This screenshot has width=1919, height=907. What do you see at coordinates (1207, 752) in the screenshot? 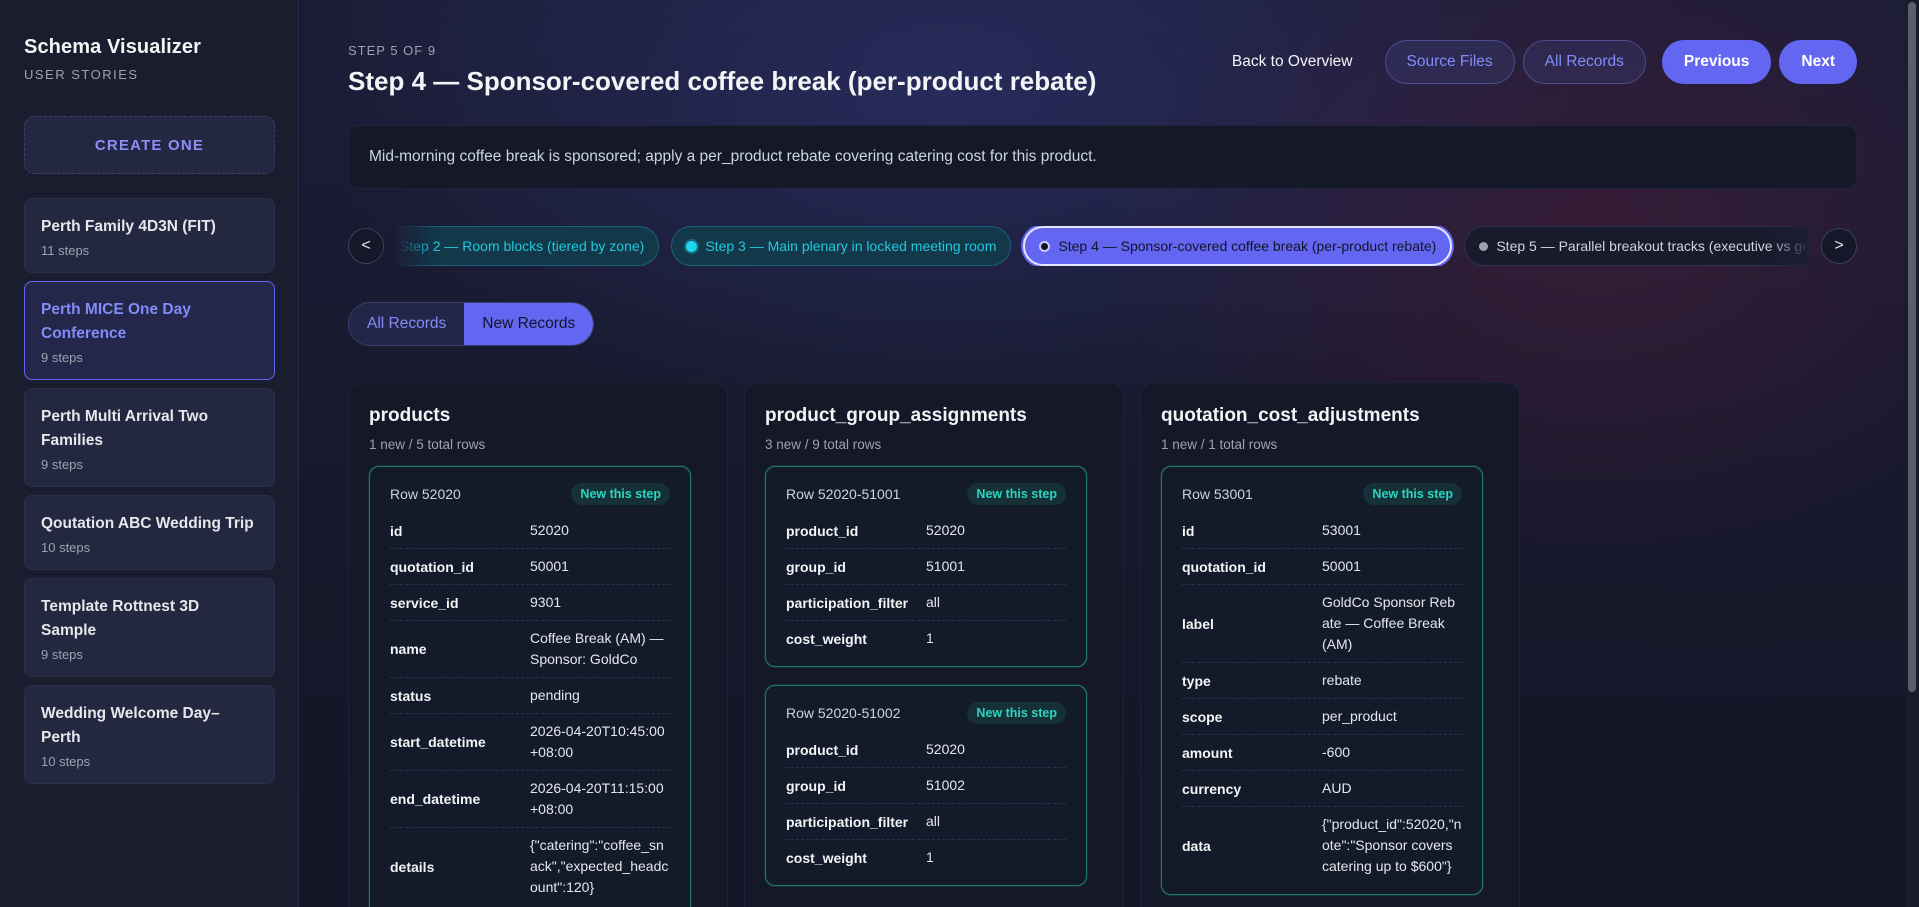
I see `field-key: amount` at bounding box center [1207, 752].